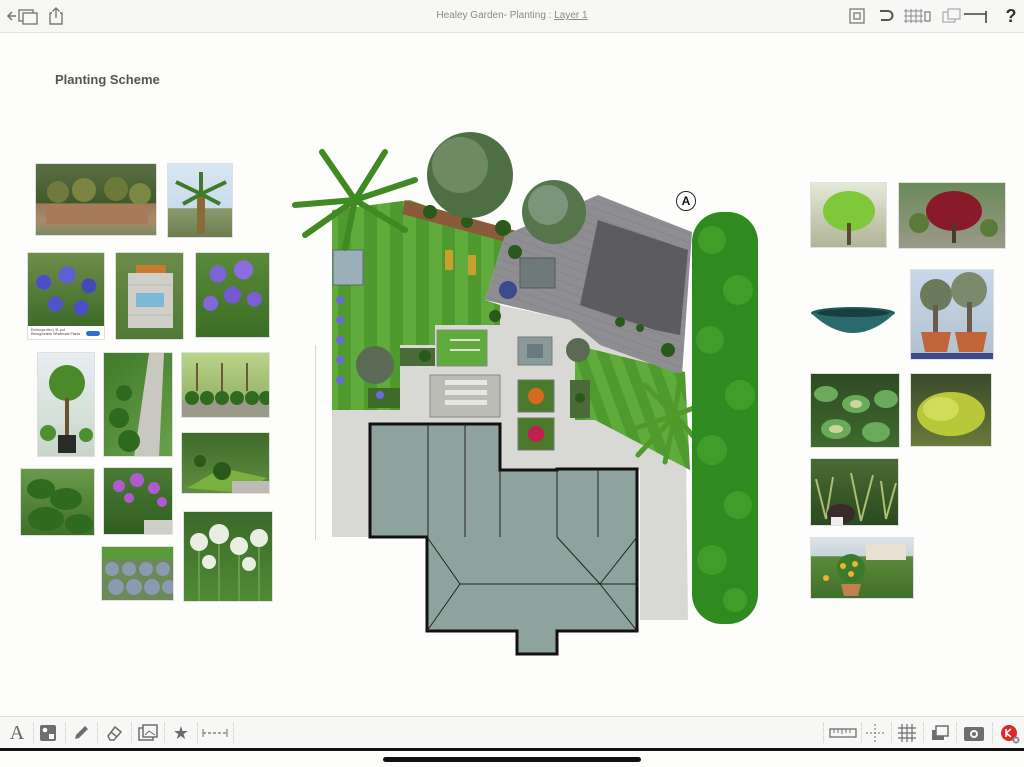 This screenshot has width=1024, height=767. Describe the element at coordinates (854, 492) in the screenshot. I see `image-ornamental-grasses` at that location.